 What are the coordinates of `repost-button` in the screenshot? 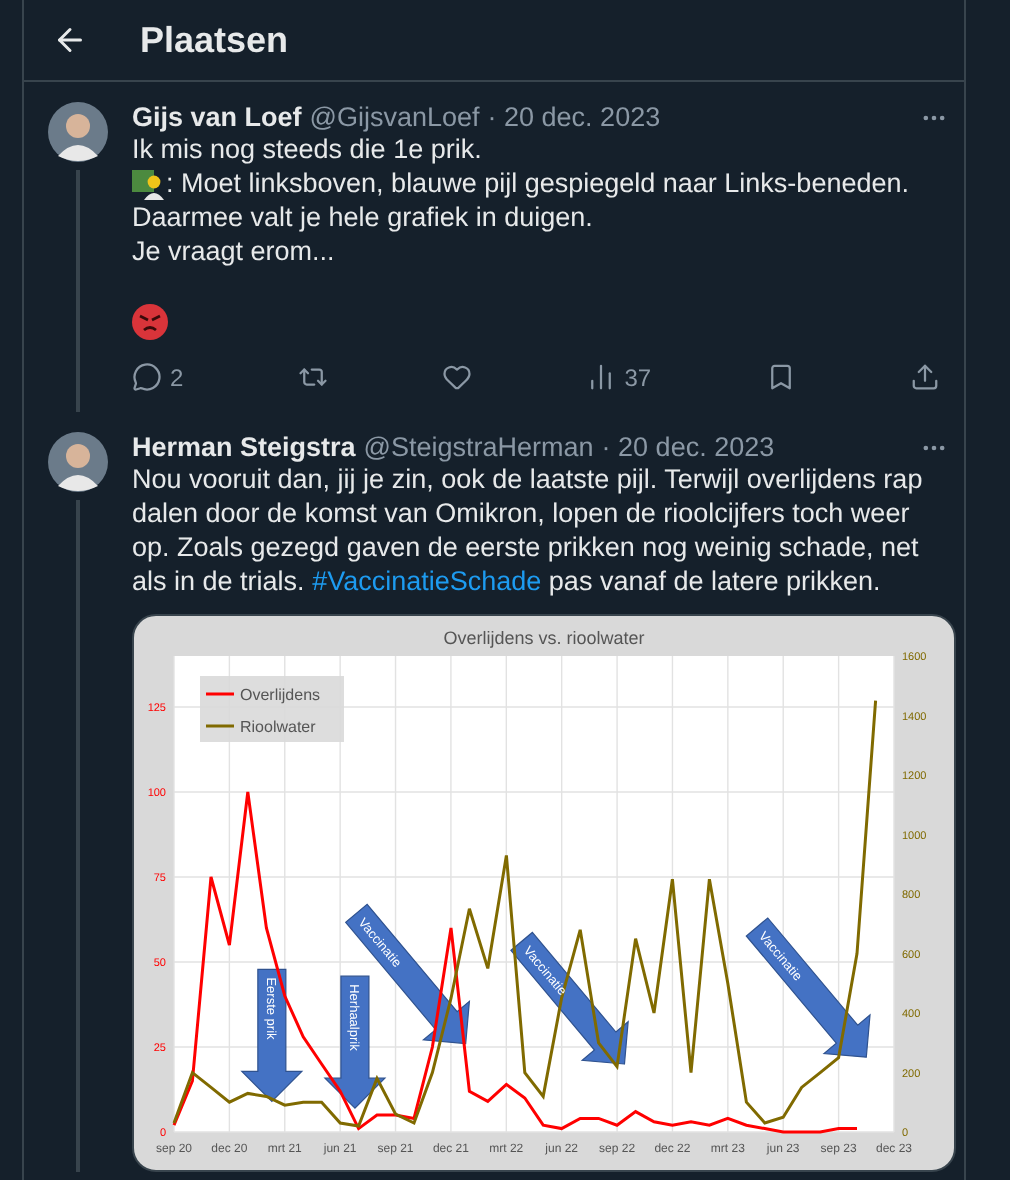 It's located at (312, 377).